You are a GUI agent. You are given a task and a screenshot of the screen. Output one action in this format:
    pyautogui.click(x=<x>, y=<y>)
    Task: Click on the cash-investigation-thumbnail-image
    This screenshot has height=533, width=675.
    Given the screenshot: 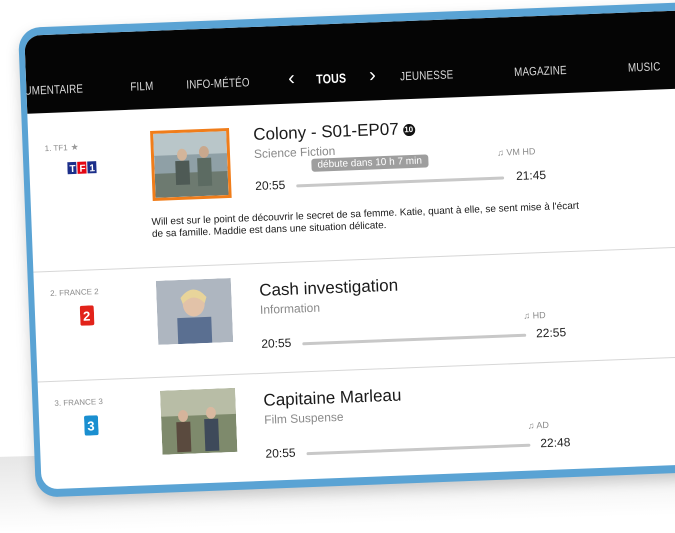 What is the action you would take?
    pyautogui.click(x=194, y=311)
    